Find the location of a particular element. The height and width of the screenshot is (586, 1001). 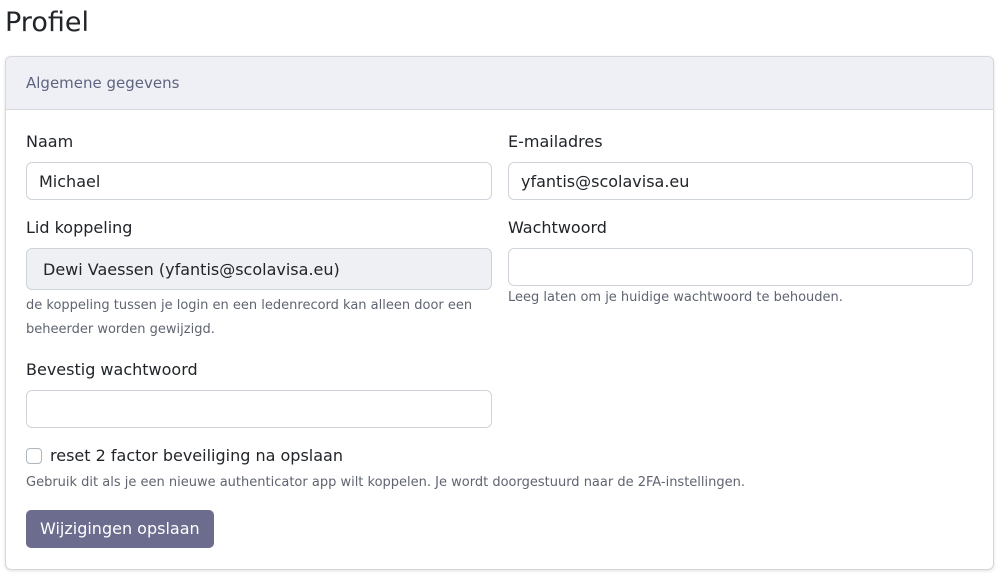

confirm-password-label: Bevestig wachtwoord is located at coordinates (112, 369).